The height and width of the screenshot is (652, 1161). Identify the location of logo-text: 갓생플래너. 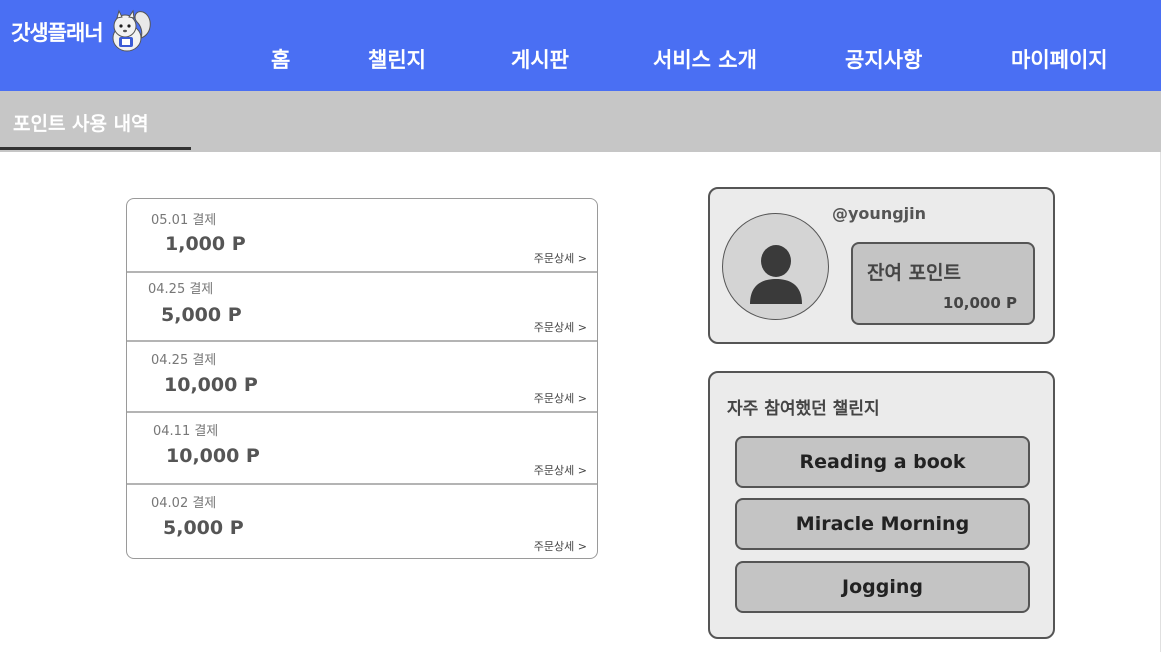
(57, 33).